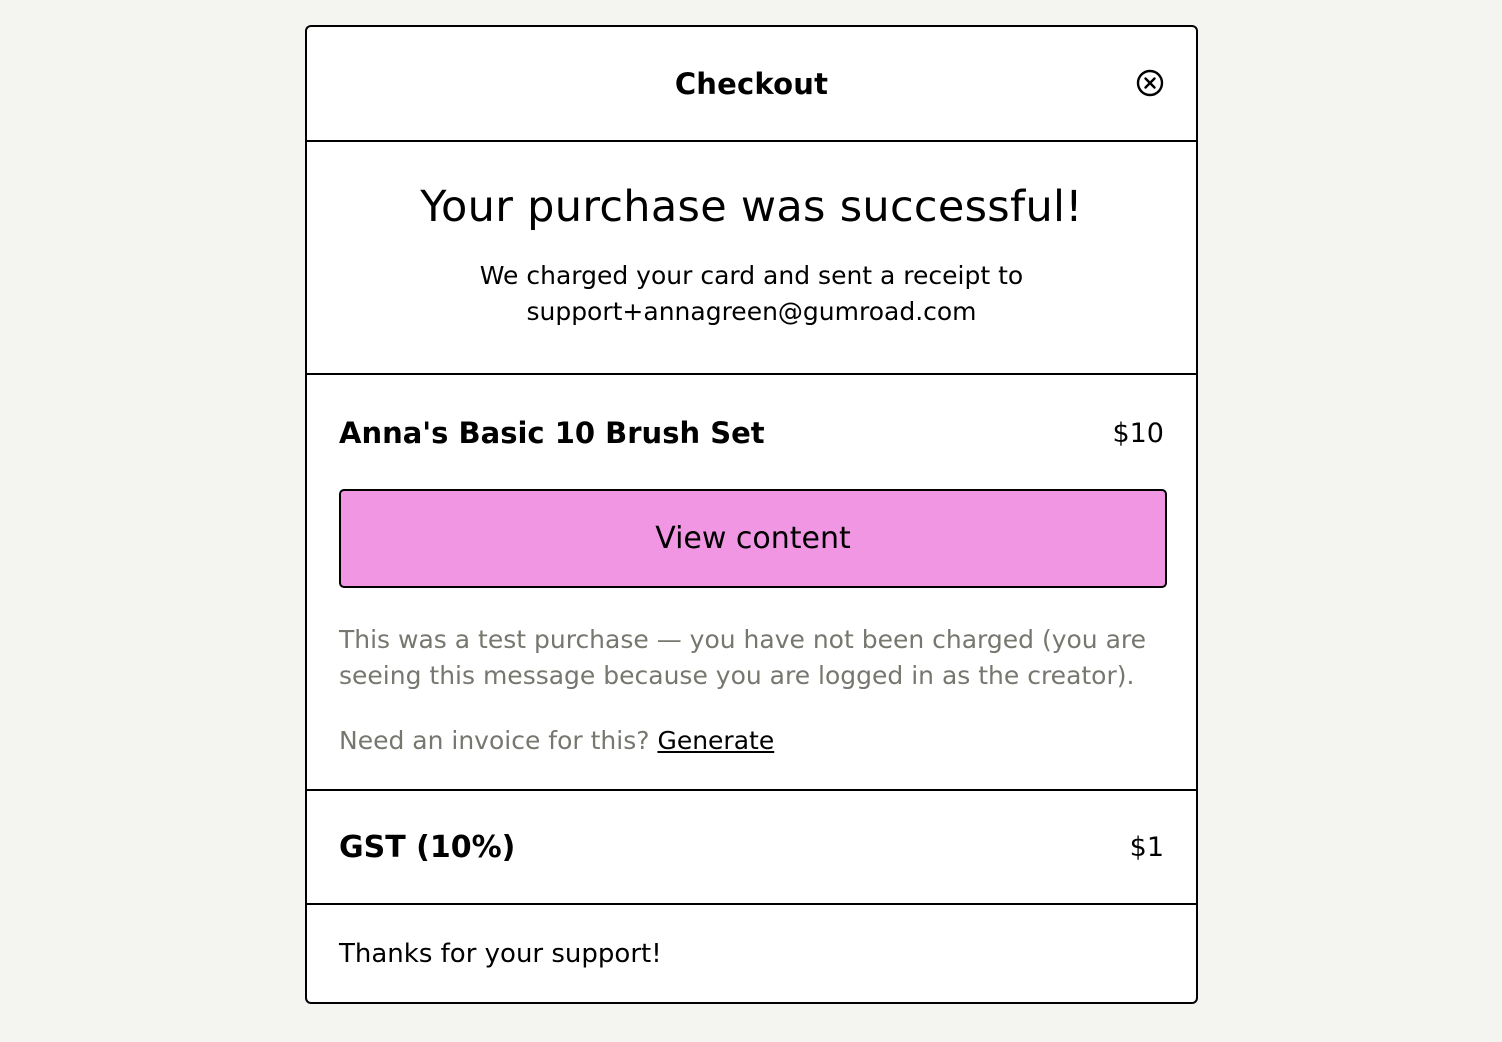 Image resolution: width=1502 pixels, height=1042 pixels. Describe the element at coordinates (427, 847) in the screenshot. I see `tax-label: GST (10%)` at that location.